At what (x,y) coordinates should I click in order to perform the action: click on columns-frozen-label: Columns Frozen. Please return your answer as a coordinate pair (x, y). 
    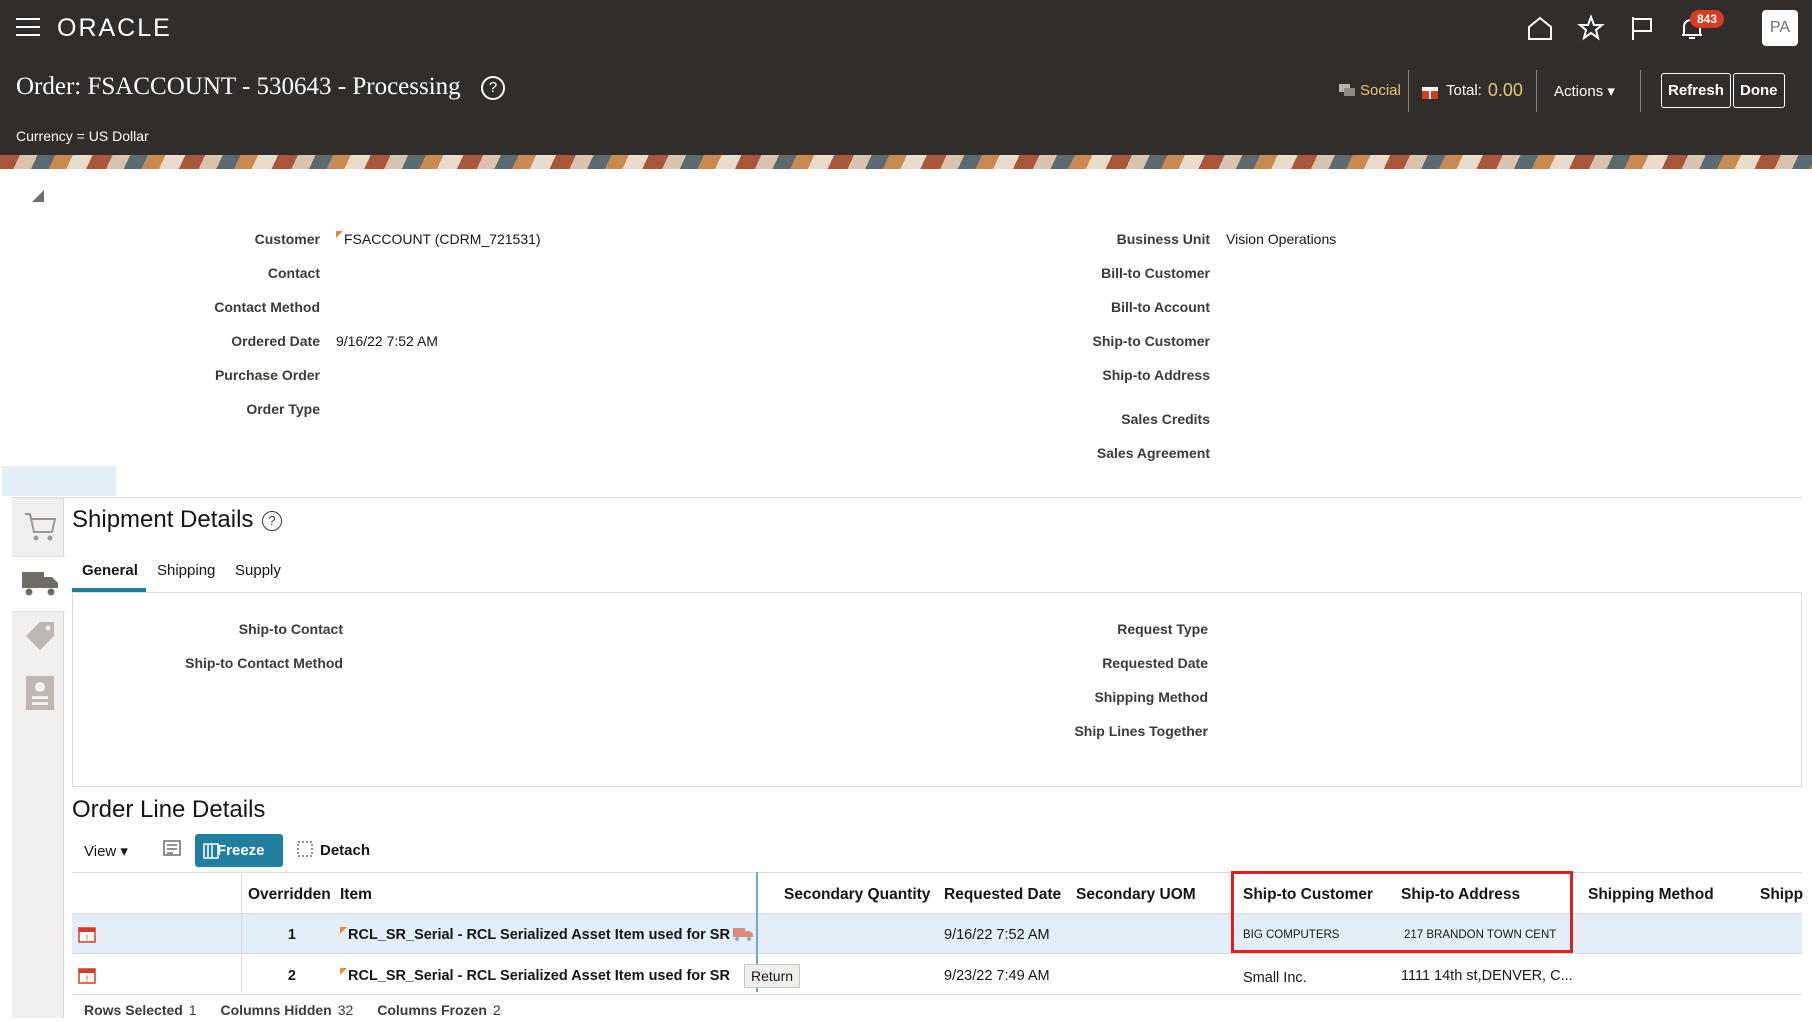
    Looking at the image, I should click on (432, 1010).